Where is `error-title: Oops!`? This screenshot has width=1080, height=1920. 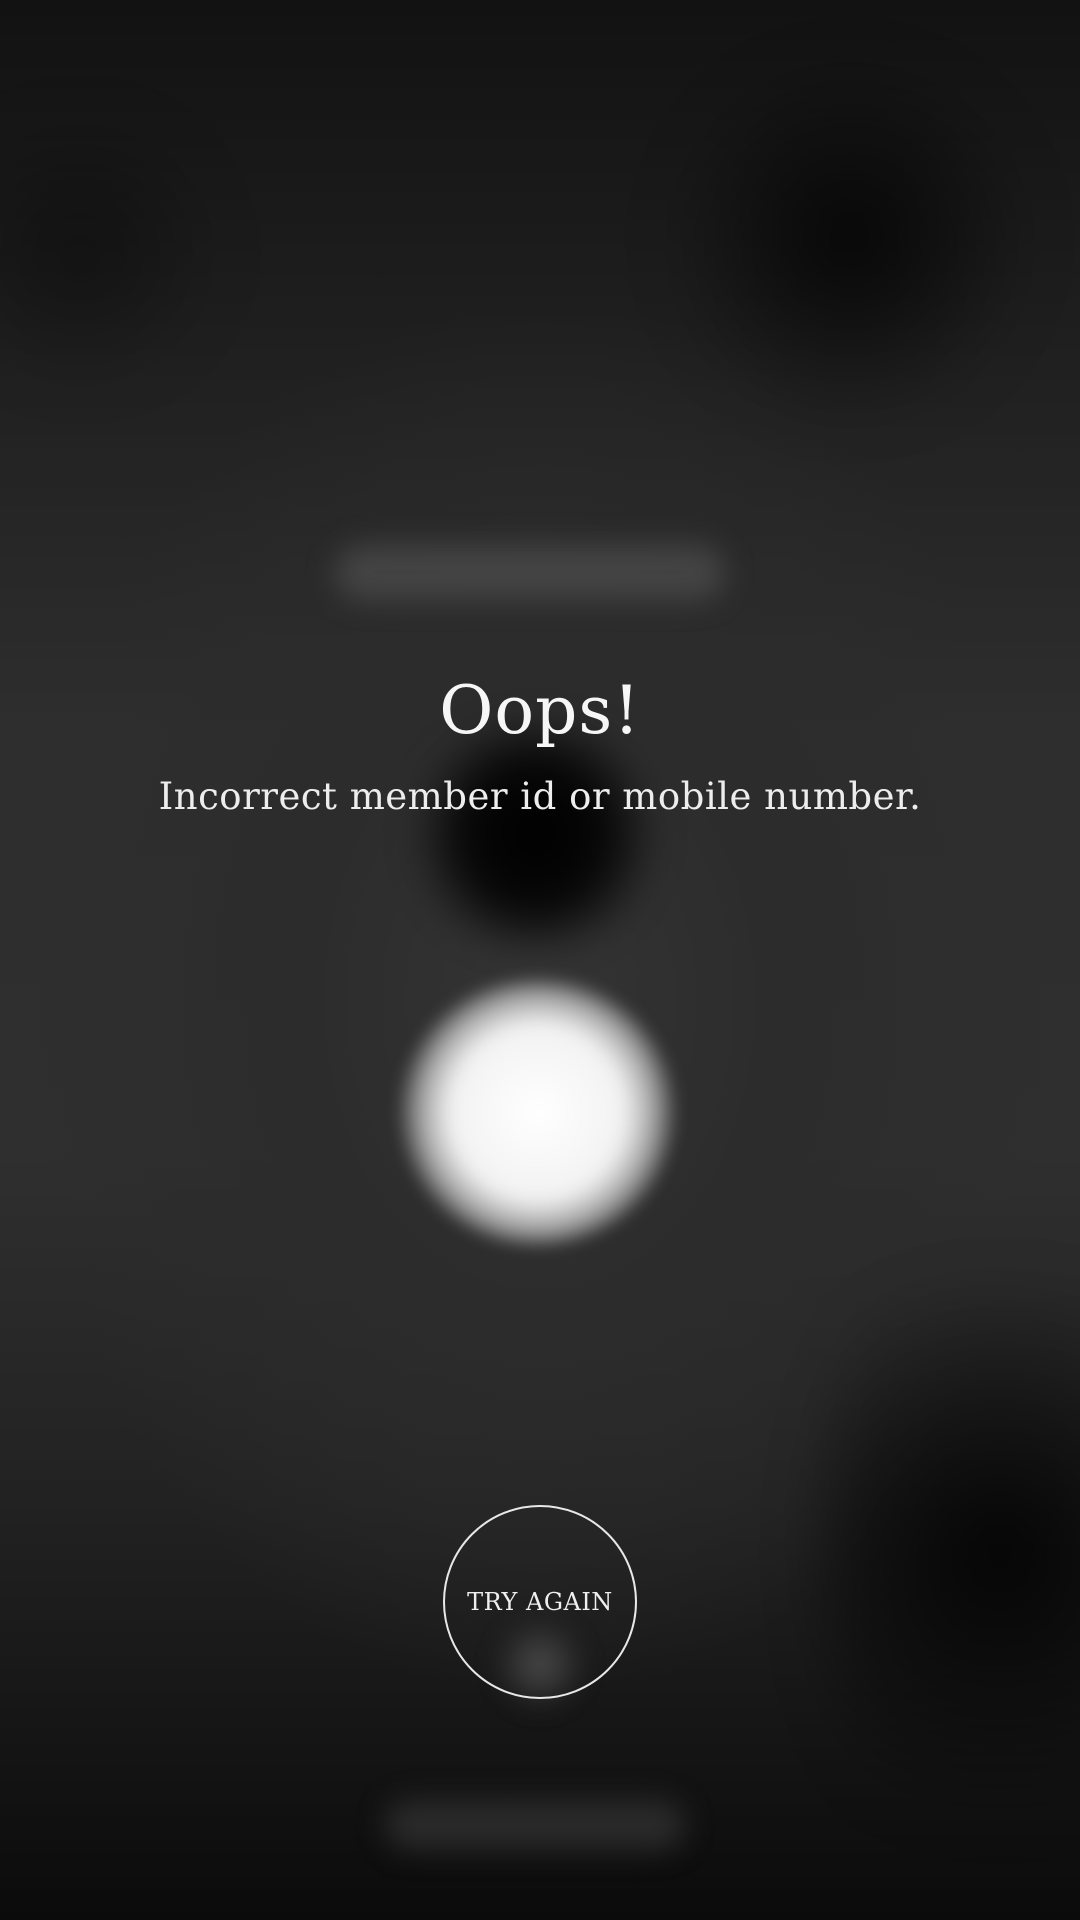 error-title: Oops! is located at coordinates (540, 710).